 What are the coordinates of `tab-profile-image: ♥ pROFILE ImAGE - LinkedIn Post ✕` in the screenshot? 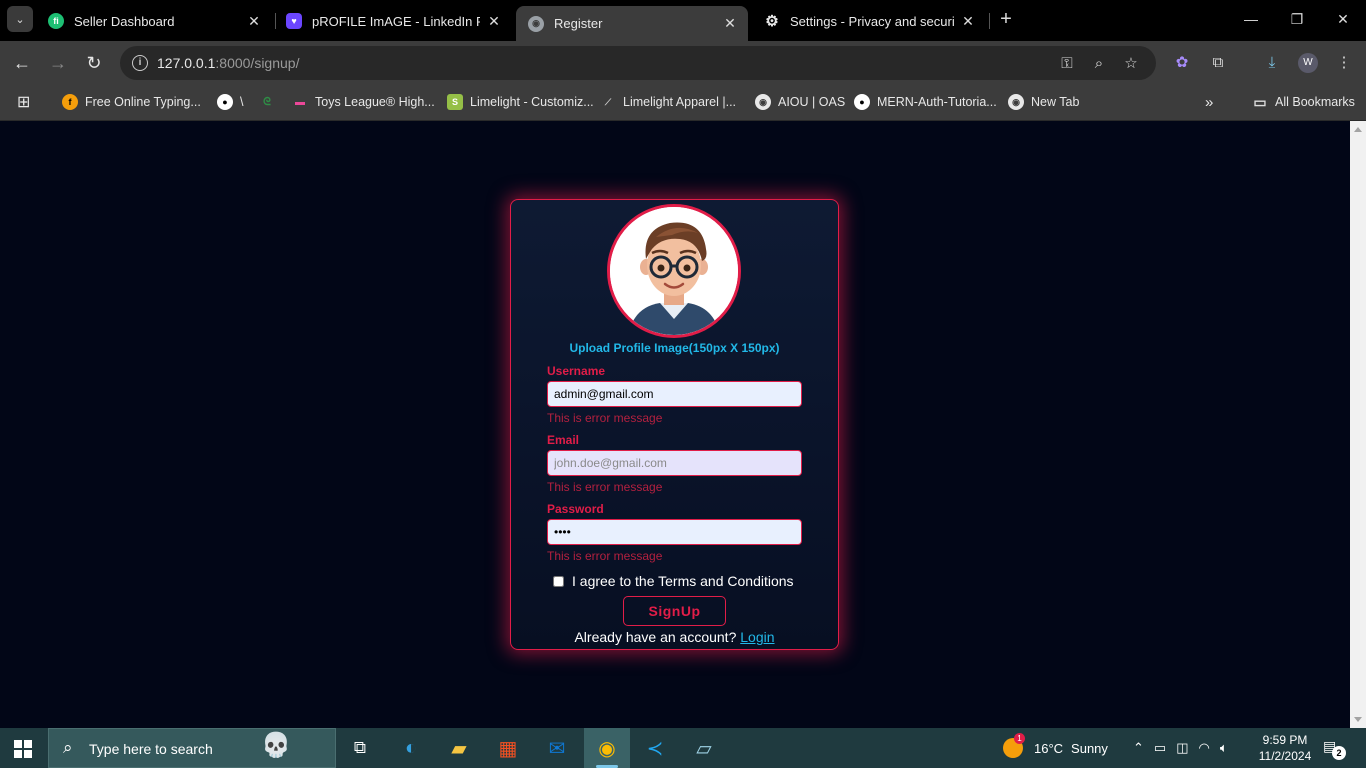 It's located at (393, 21).